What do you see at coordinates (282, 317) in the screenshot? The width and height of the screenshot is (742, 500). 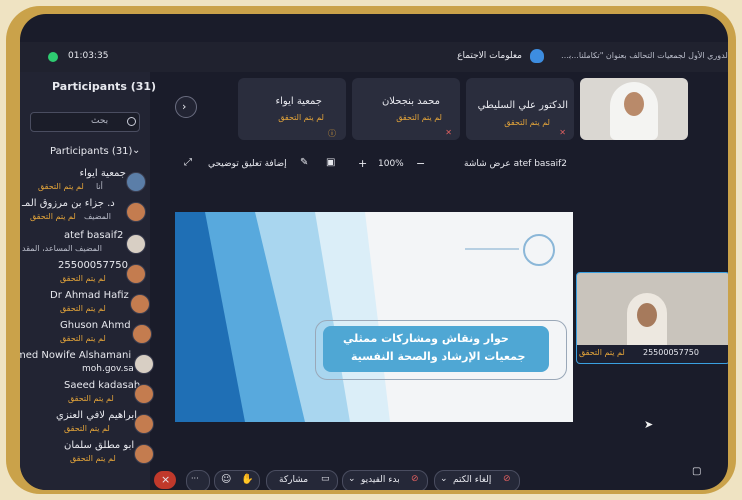 I see `slide-background-shapes` at bounding box center [282, 317].